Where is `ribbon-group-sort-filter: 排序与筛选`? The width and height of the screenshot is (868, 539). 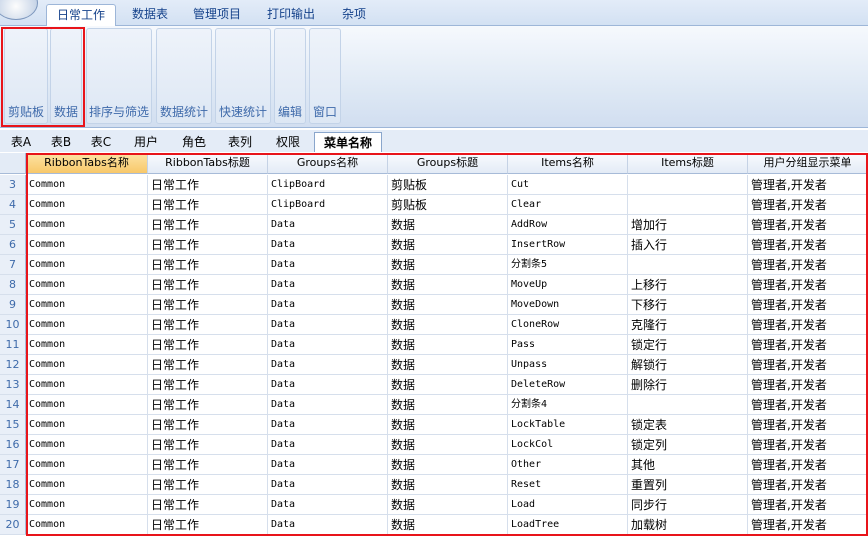 ribbon-group-sort-filter: 排序与筛选 is located at coordinates (119, 76).